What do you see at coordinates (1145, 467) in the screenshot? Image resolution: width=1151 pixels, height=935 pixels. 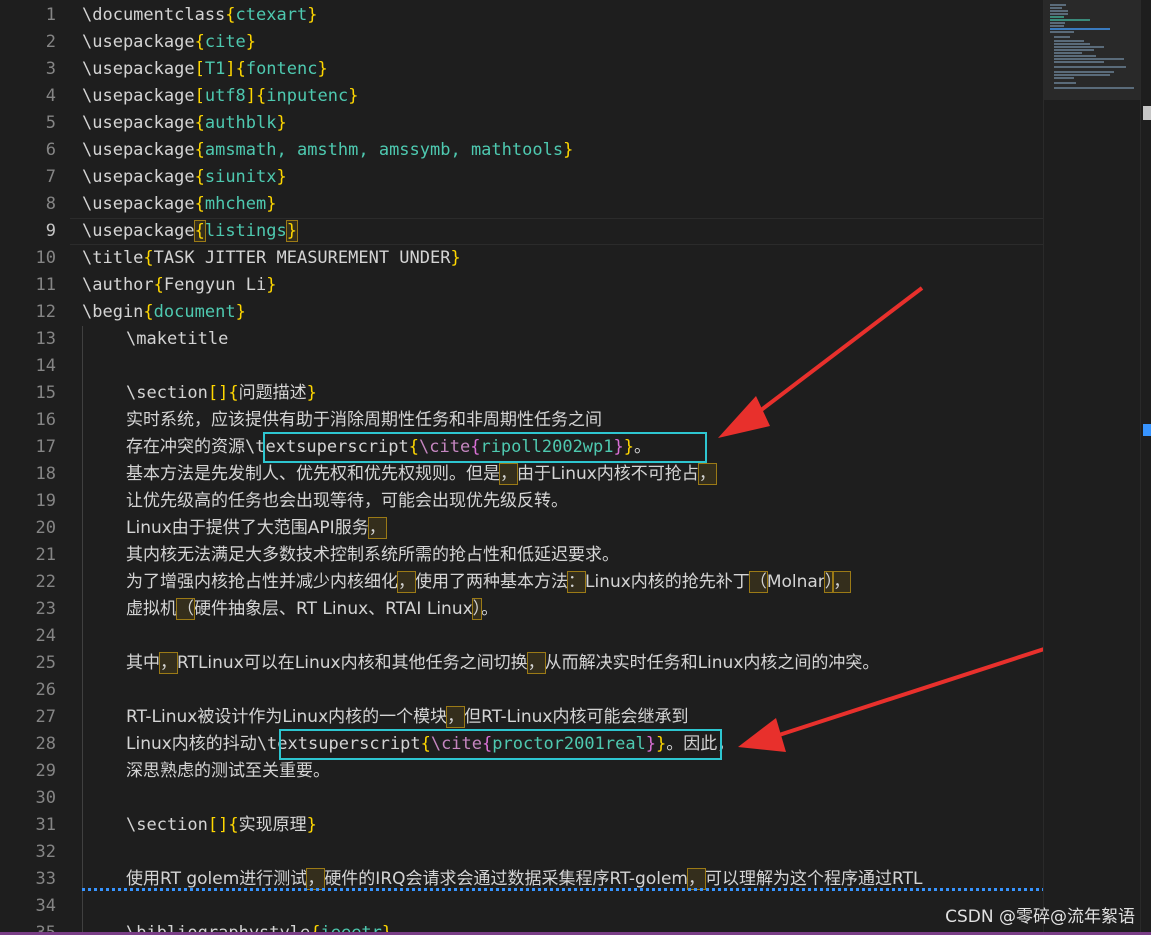 I see `vertical-scrollbar` at bounding box center [1145, 467].